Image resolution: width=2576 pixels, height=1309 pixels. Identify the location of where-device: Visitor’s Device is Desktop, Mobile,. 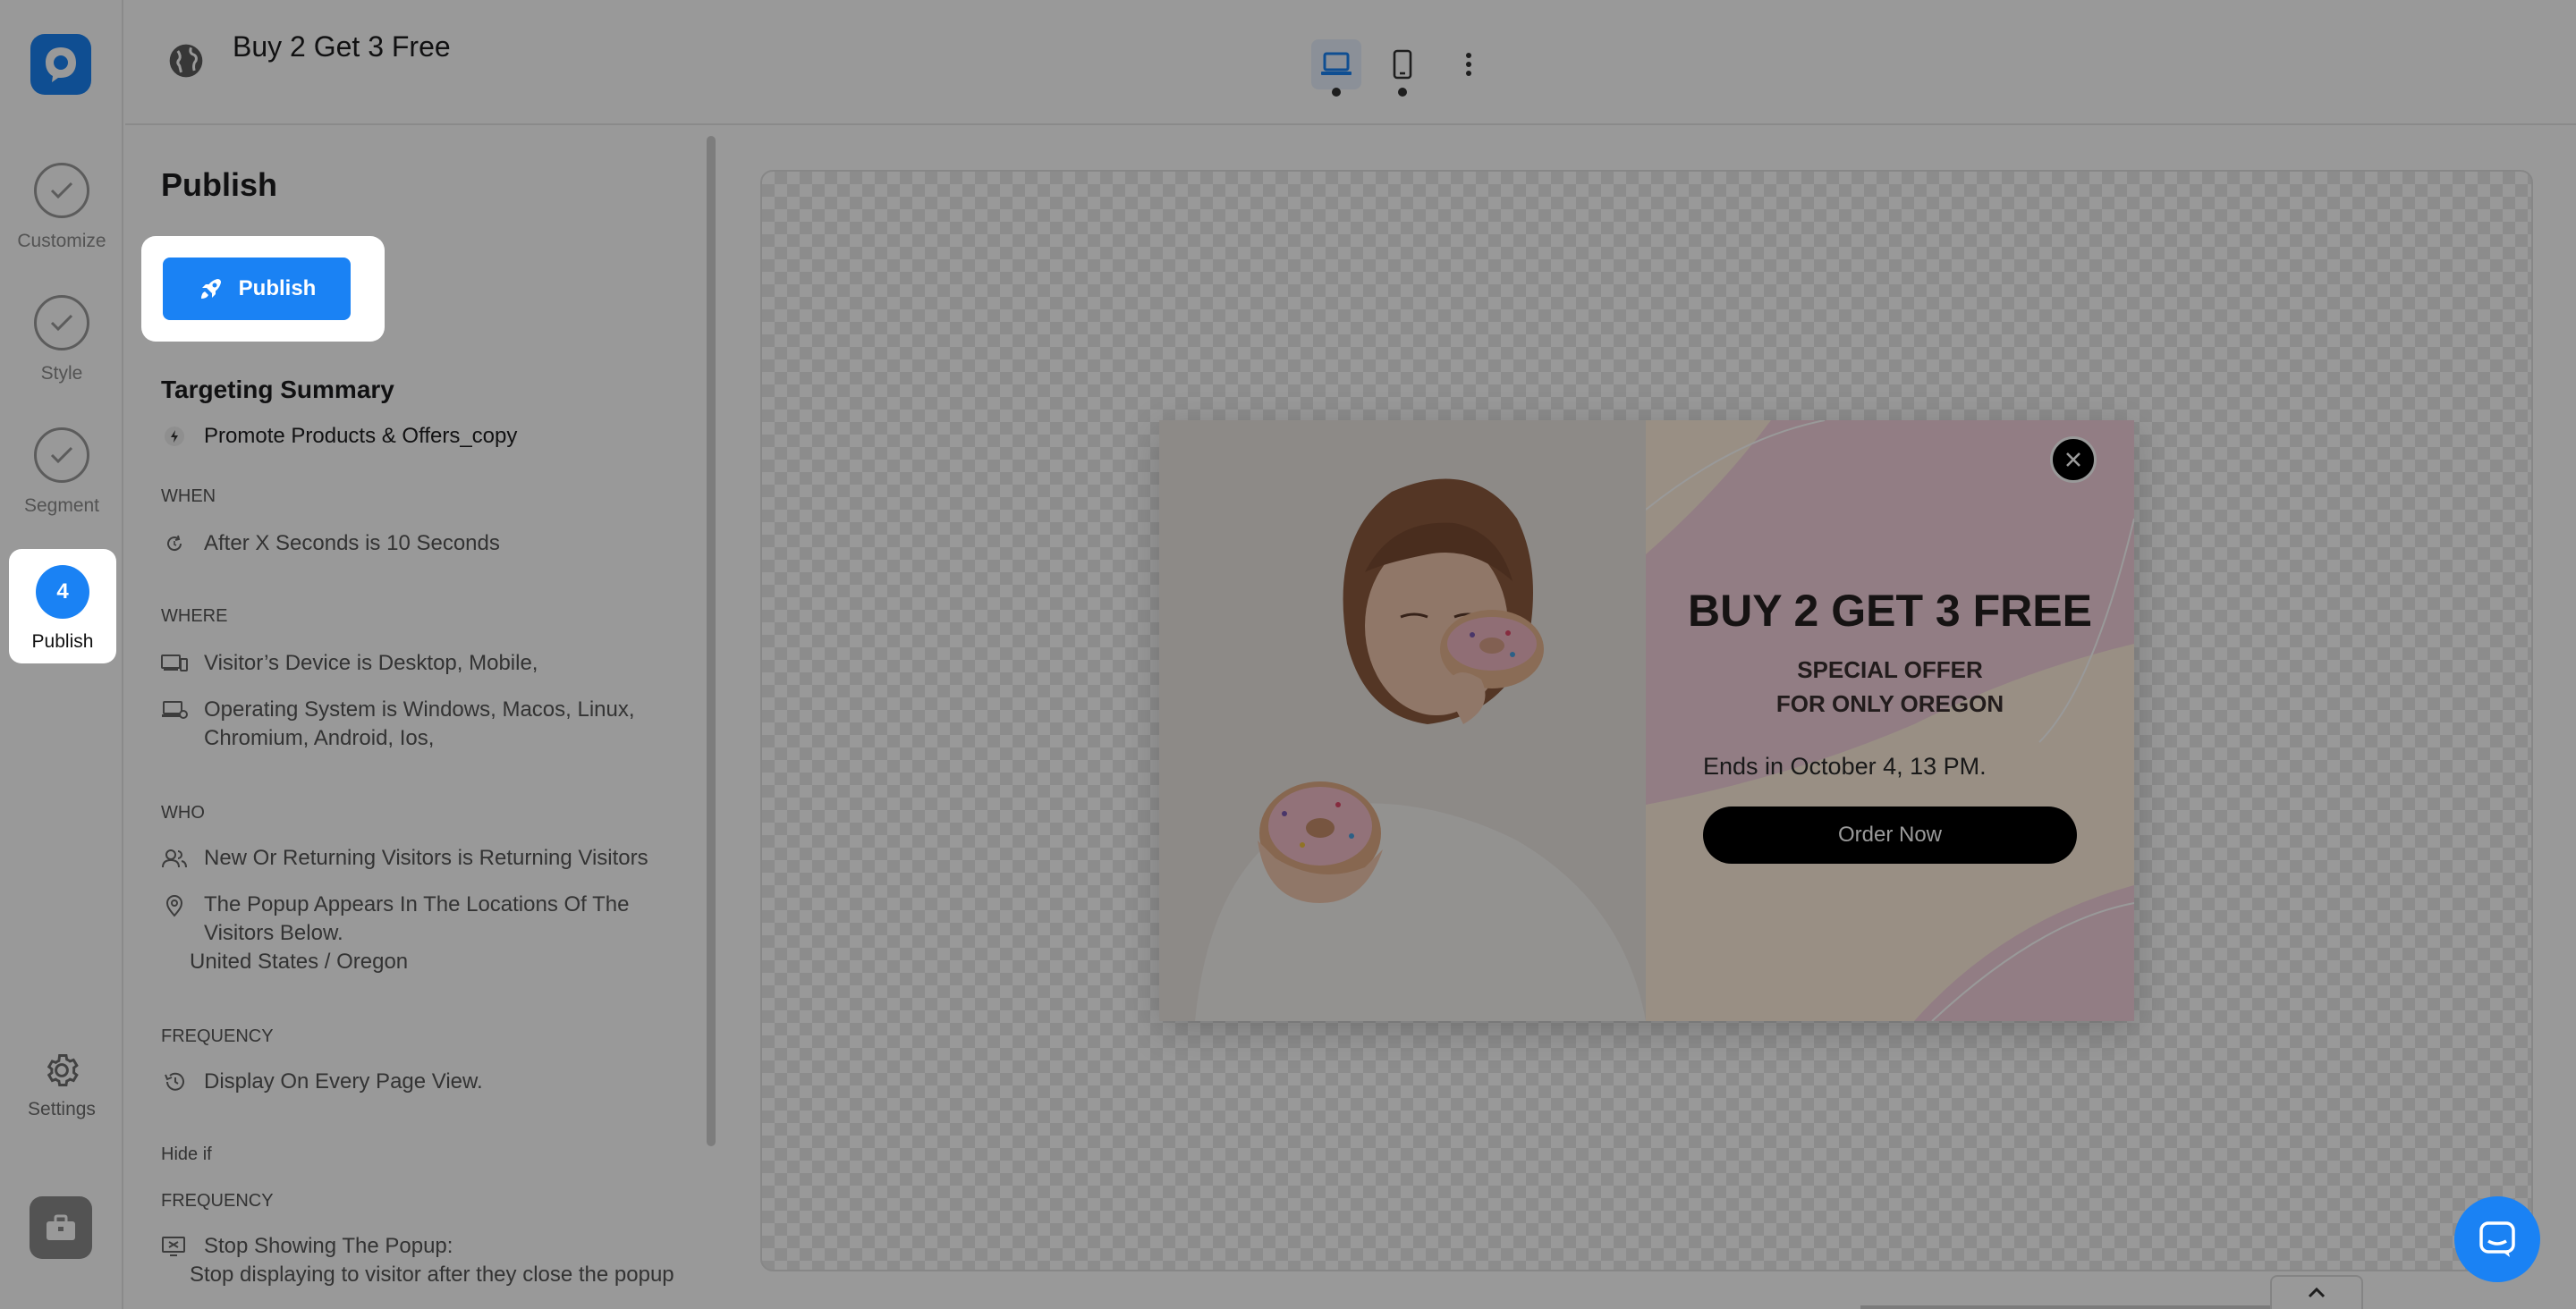
(371, 663).